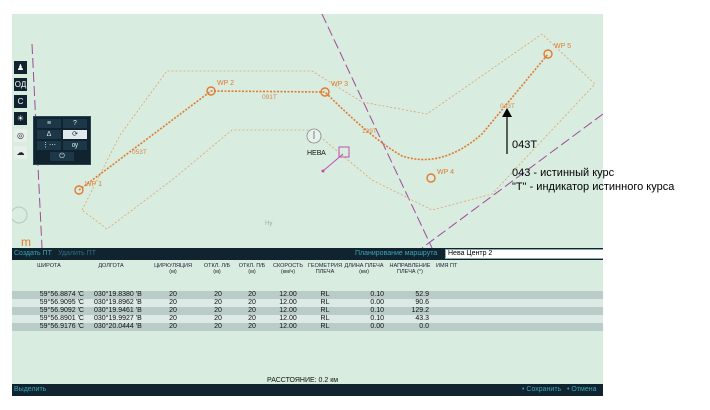  I want to click on target-label: НЕВА, so click(316, 153).